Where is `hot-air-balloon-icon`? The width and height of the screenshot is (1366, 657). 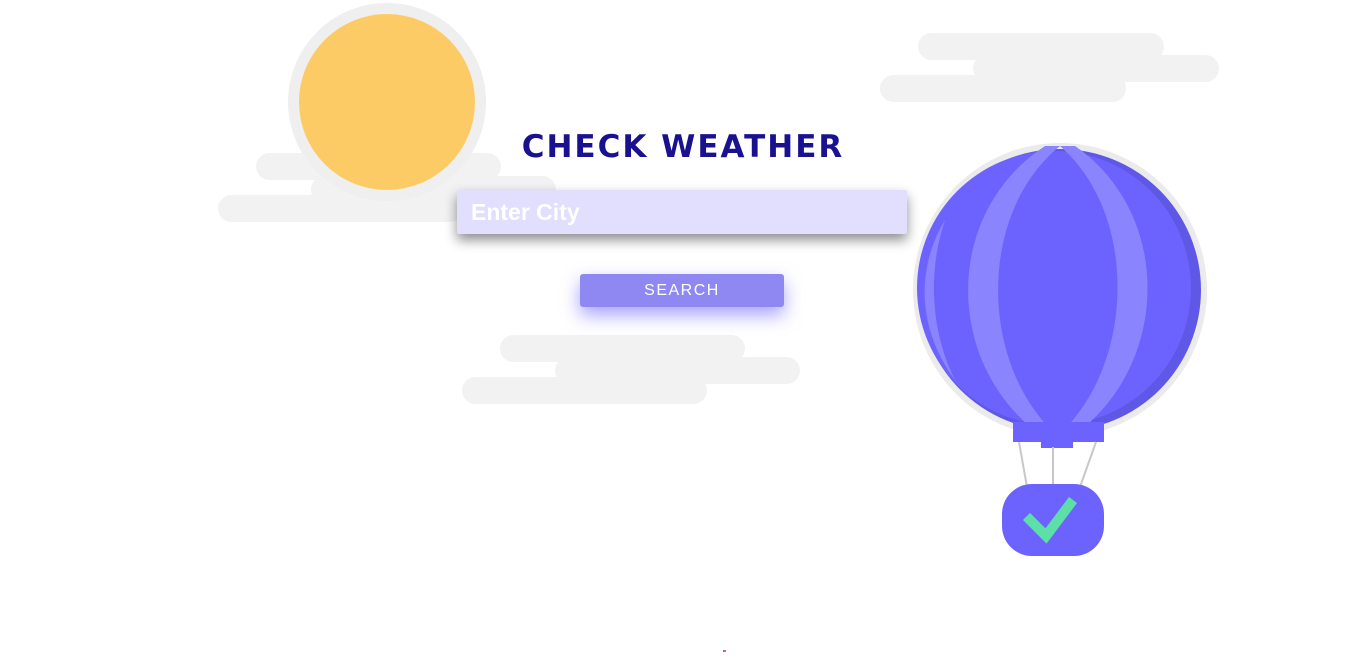
hot-air-balloon-icon is located at coordinates (1060, 349).